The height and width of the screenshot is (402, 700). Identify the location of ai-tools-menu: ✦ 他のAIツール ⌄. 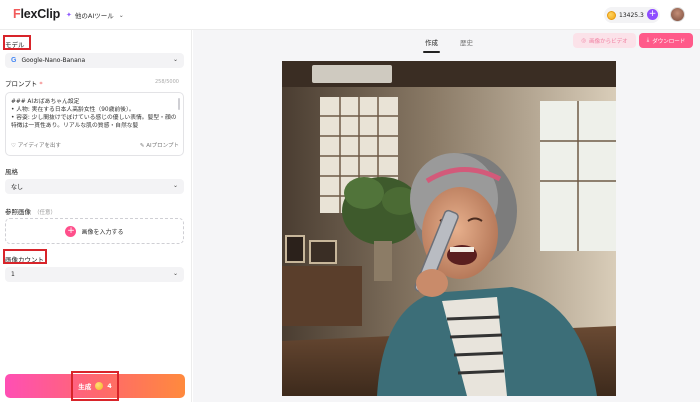
(95, 15).